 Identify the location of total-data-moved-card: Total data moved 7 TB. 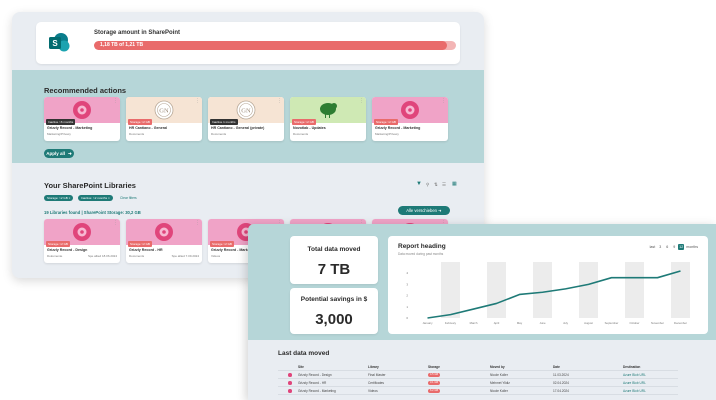
(334, 260).